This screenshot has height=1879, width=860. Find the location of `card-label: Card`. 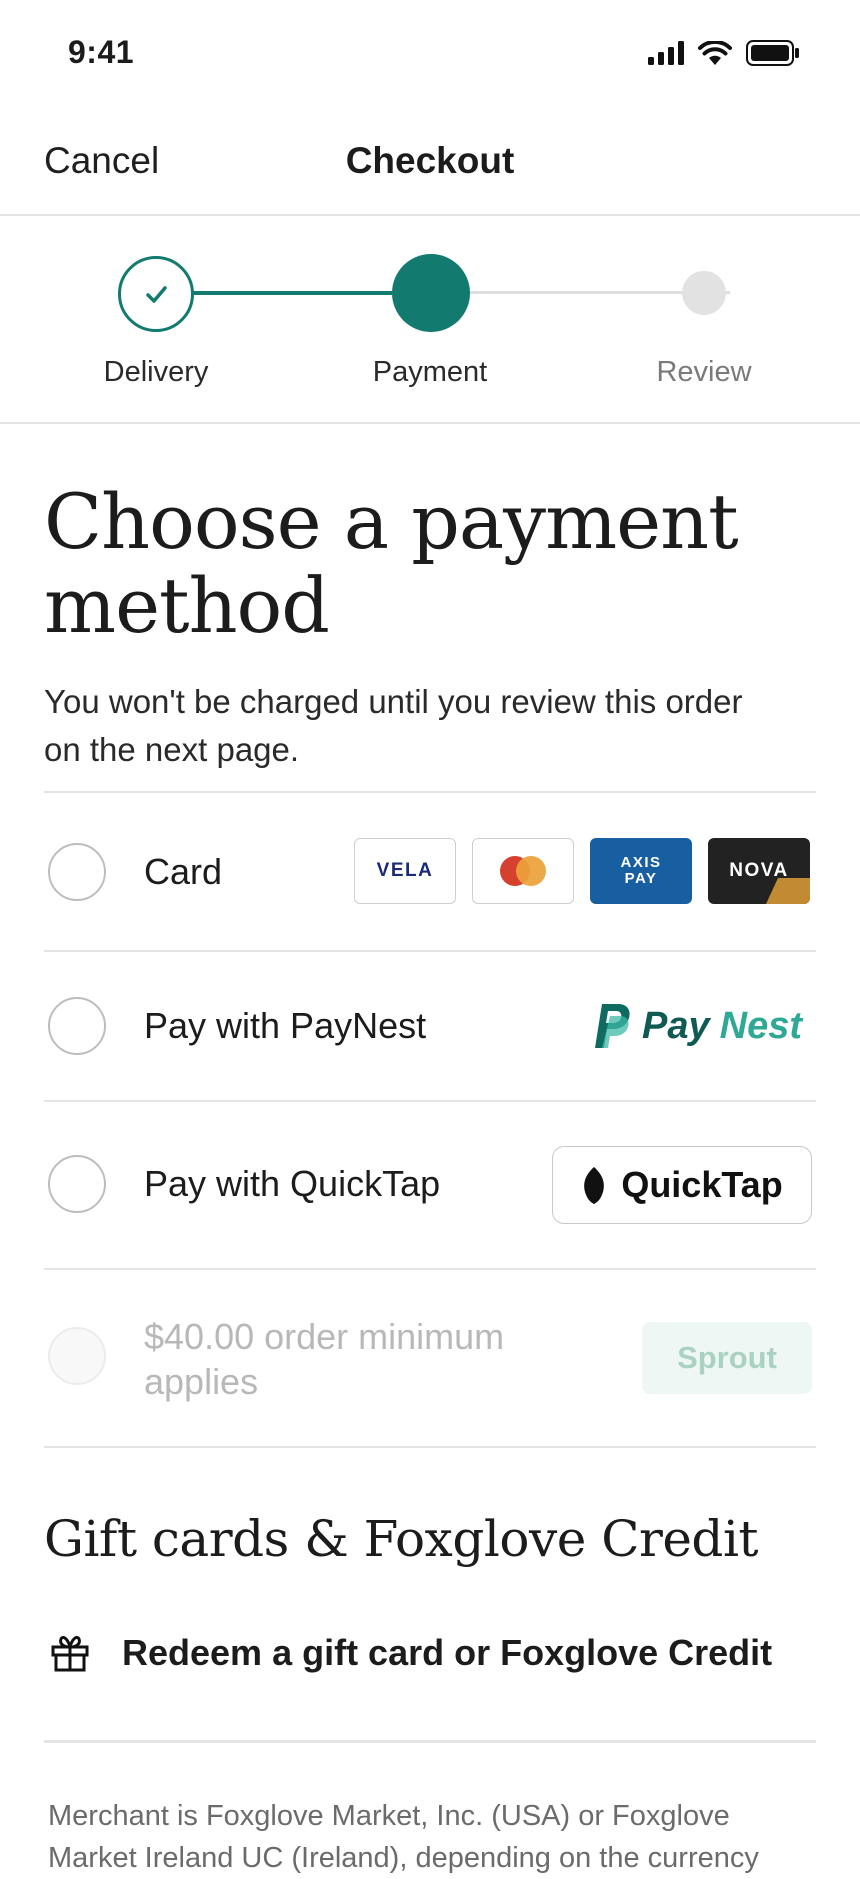

card-label: Card is located at coordinates (183, 871).